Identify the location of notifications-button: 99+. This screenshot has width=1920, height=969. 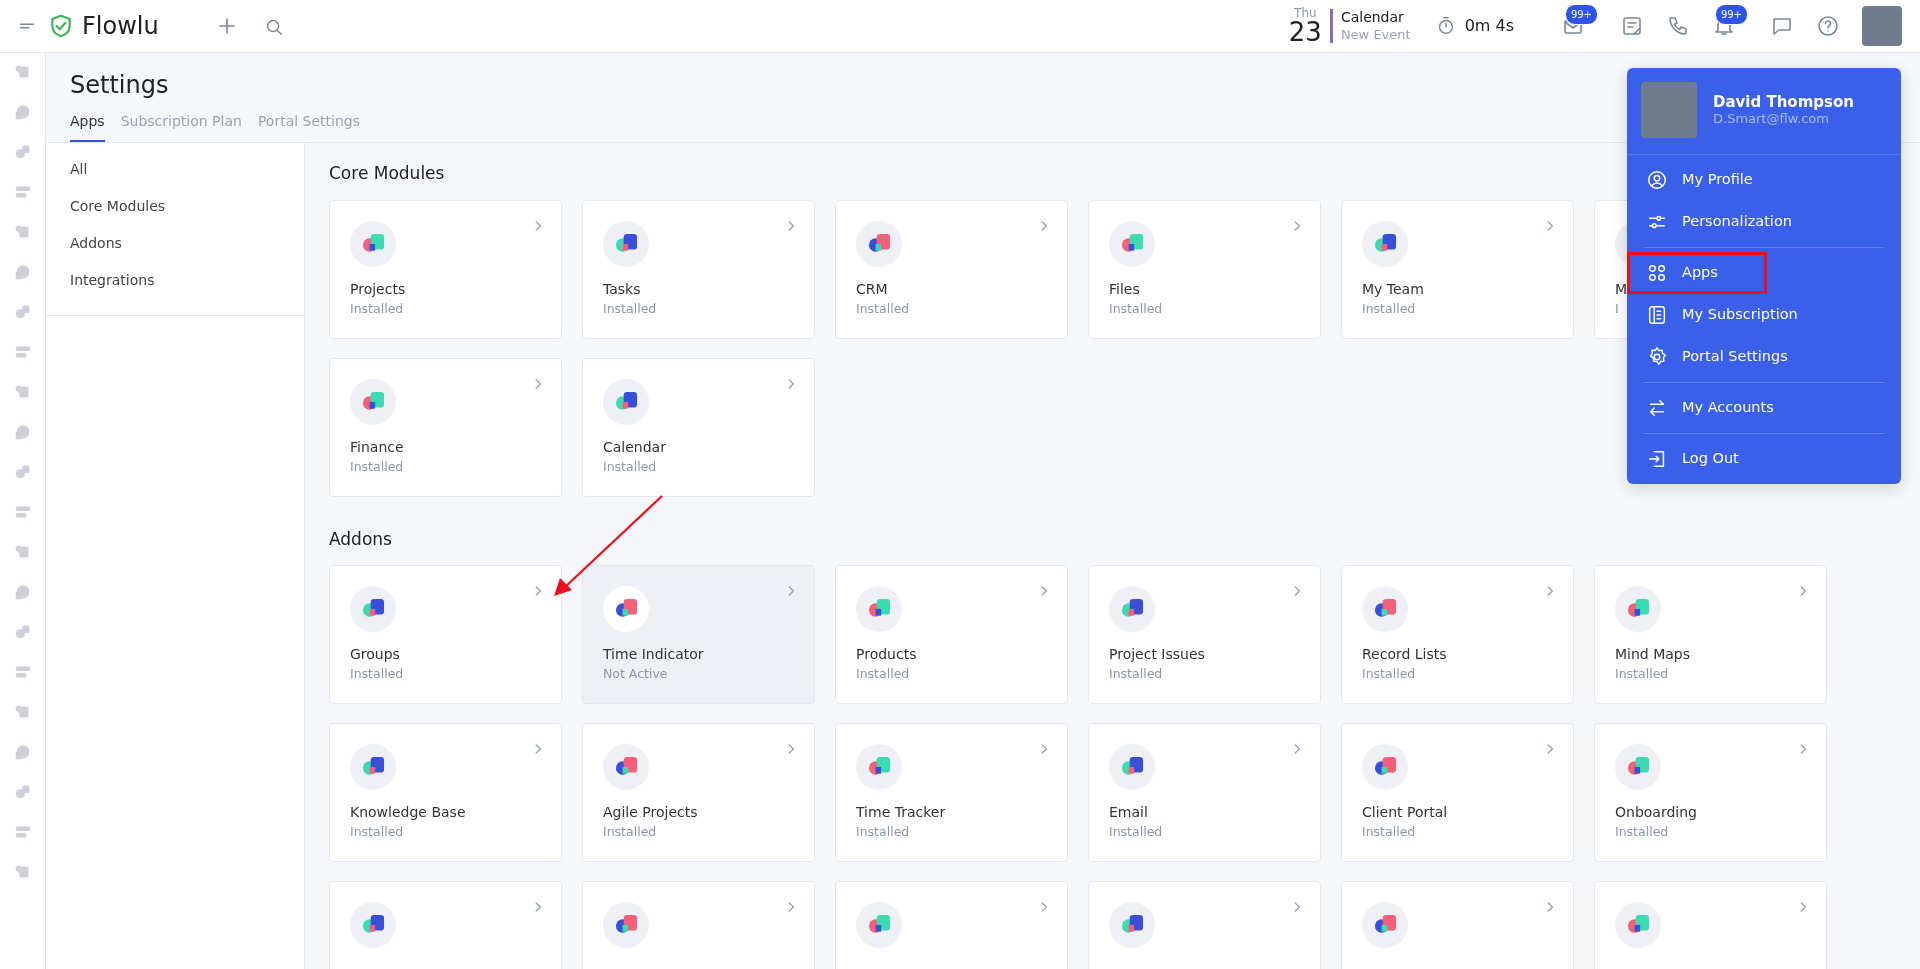
(1730, 21).